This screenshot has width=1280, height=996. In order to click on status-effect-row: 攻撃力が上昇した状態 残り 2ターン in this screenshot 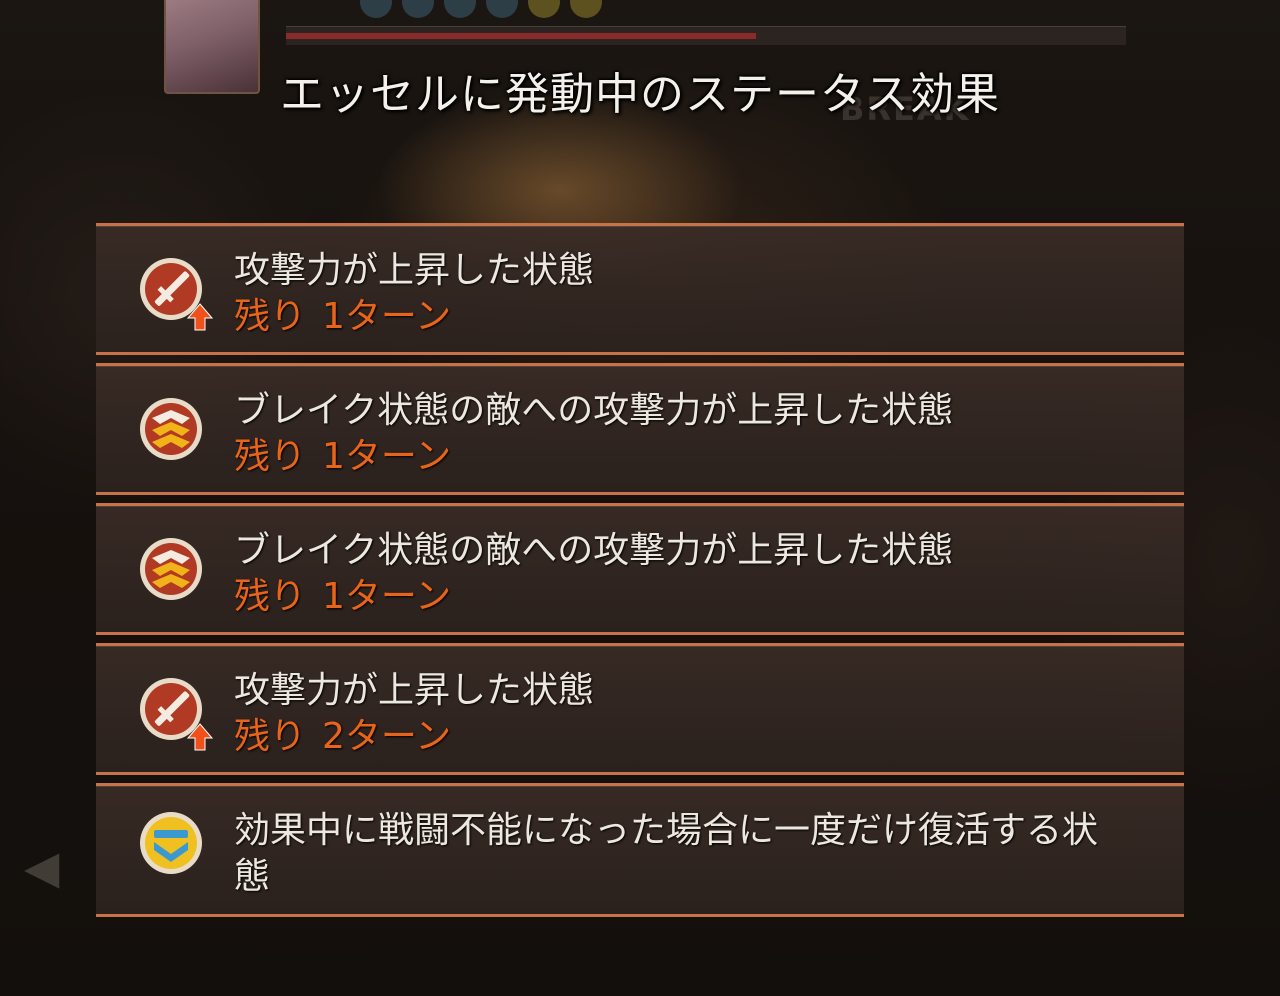, I will do `click(640, 709)`.